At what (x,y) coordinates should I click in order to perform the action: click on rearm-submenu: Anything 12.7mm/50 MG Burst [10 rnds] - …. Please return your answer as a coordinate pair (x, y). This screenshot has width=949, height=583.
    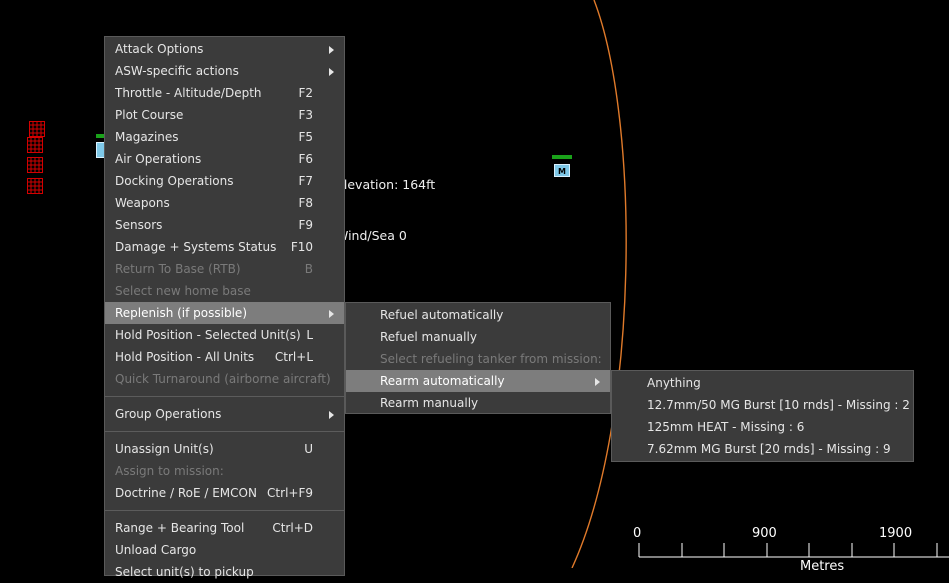
    Looking at the image, I should click on (762, 416).